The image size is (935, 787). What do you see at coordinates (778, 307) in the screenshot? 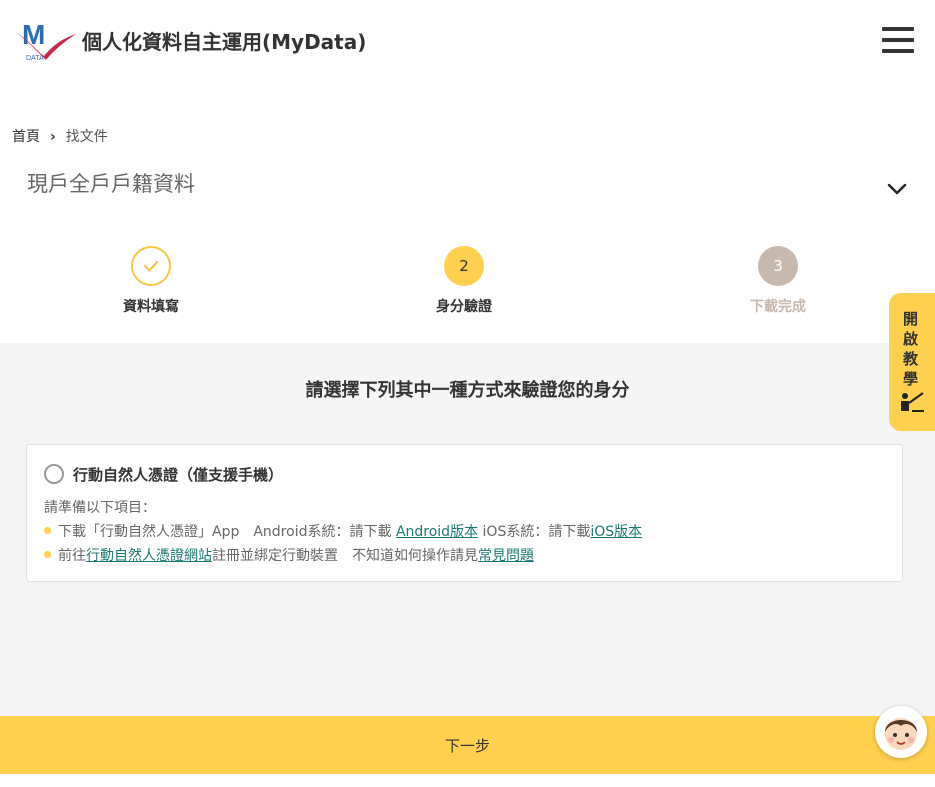
I see `step-label: 下載完成` at bounding box center [778, 307].